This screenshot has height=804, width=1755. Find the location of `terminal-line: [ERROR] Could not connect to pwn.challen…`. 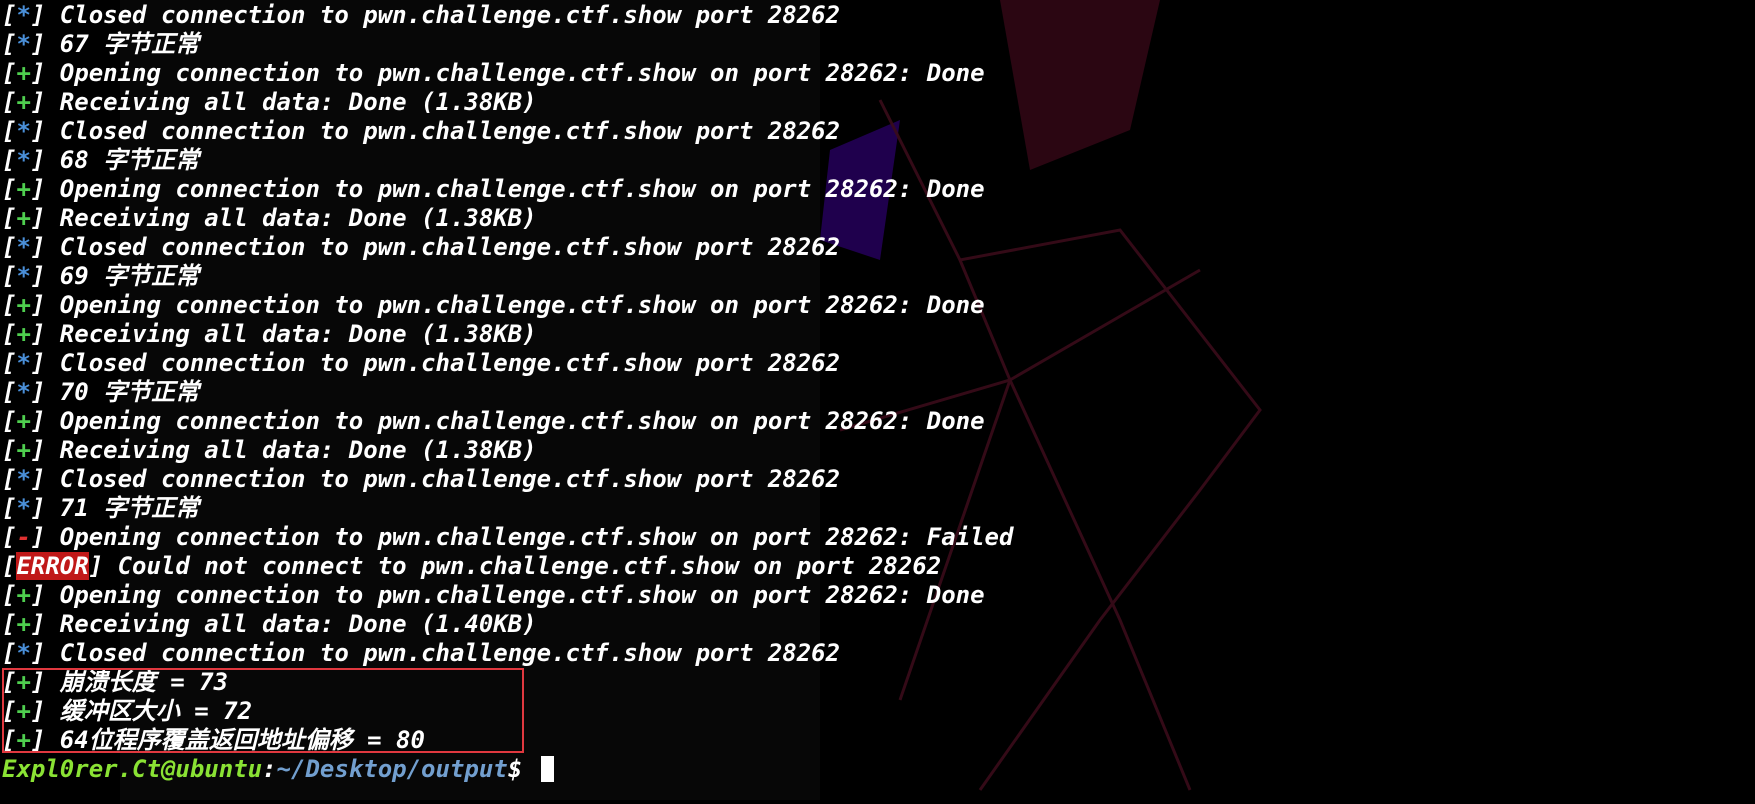

terminal-line: [ERROR] Could not connect to pwn.challen… is located at coordinates (877, 566).